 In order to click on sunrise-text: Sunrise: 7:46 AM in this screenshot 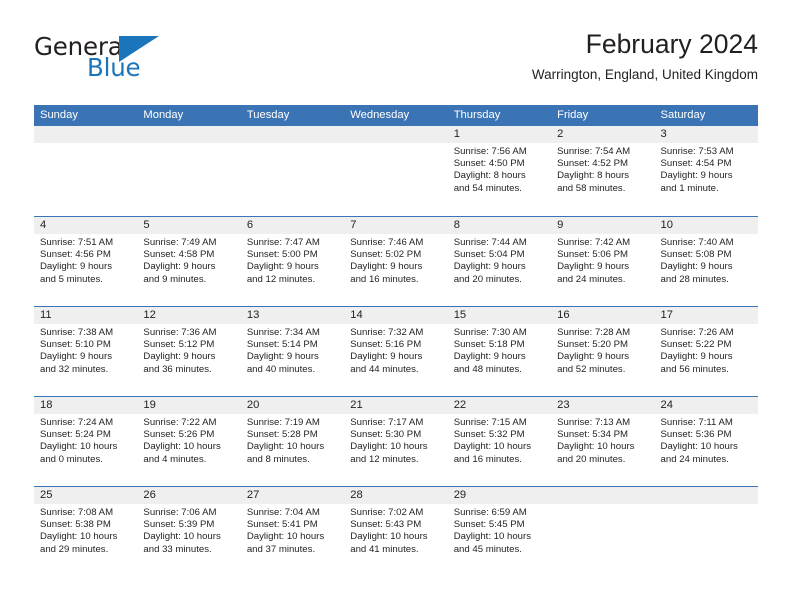, I will do `click(387, 242)`.